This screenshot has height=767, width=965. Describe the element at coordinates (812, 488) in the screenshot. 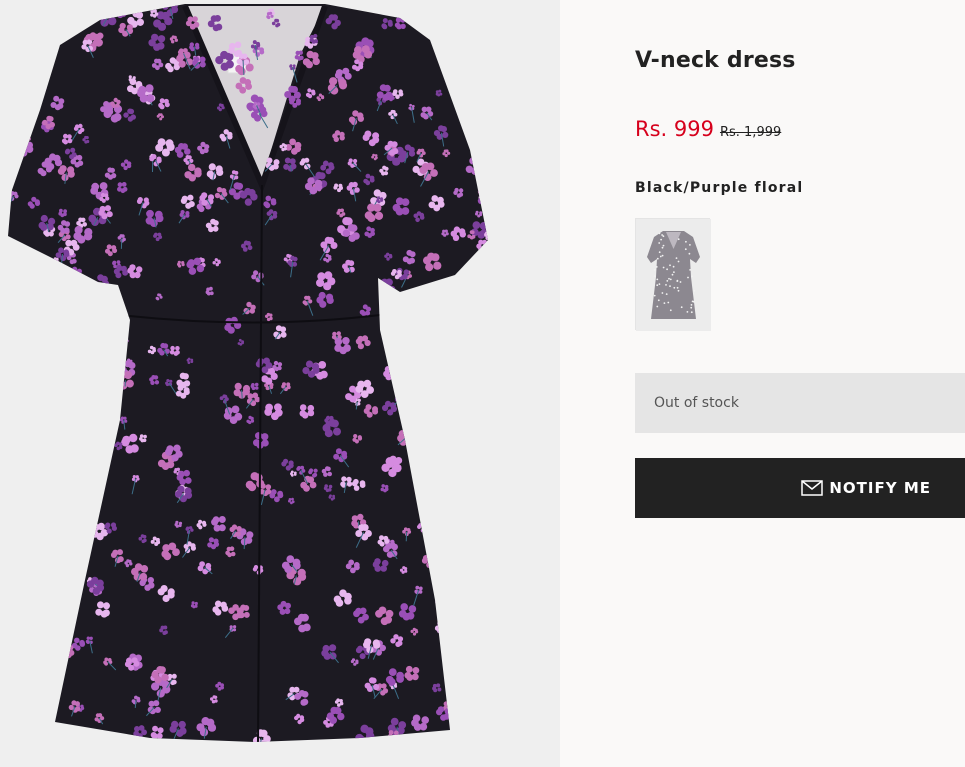

I see `envelope-icon` at that location.